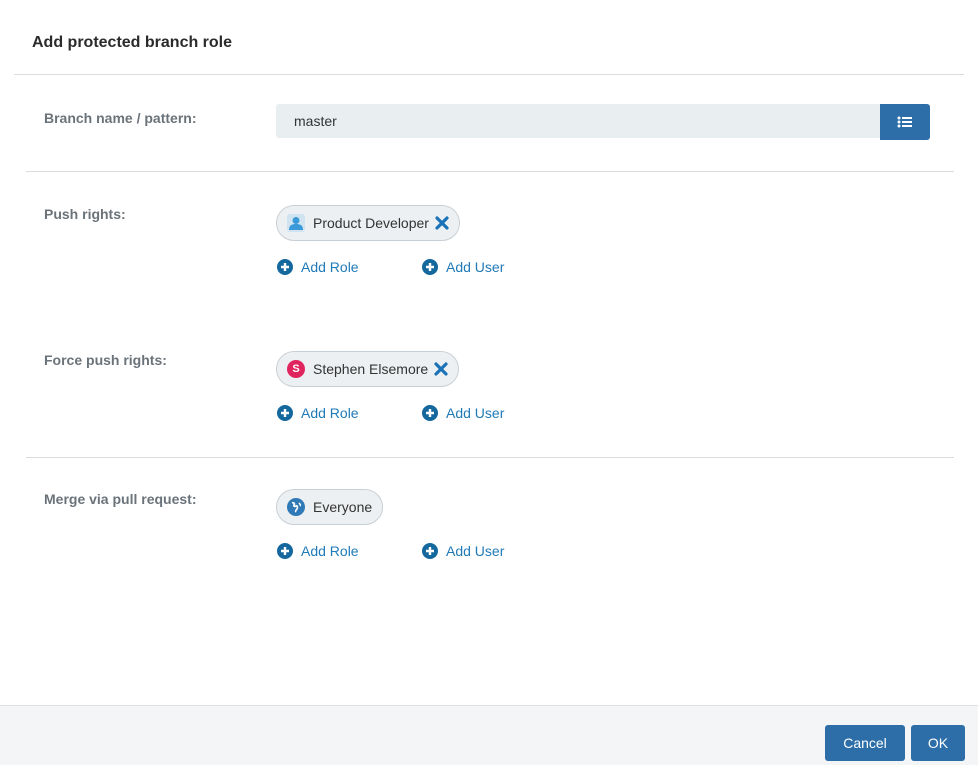  Describe the element at coordinates (578, 121) in the screenshot. I see `branch-name-input` at that location.